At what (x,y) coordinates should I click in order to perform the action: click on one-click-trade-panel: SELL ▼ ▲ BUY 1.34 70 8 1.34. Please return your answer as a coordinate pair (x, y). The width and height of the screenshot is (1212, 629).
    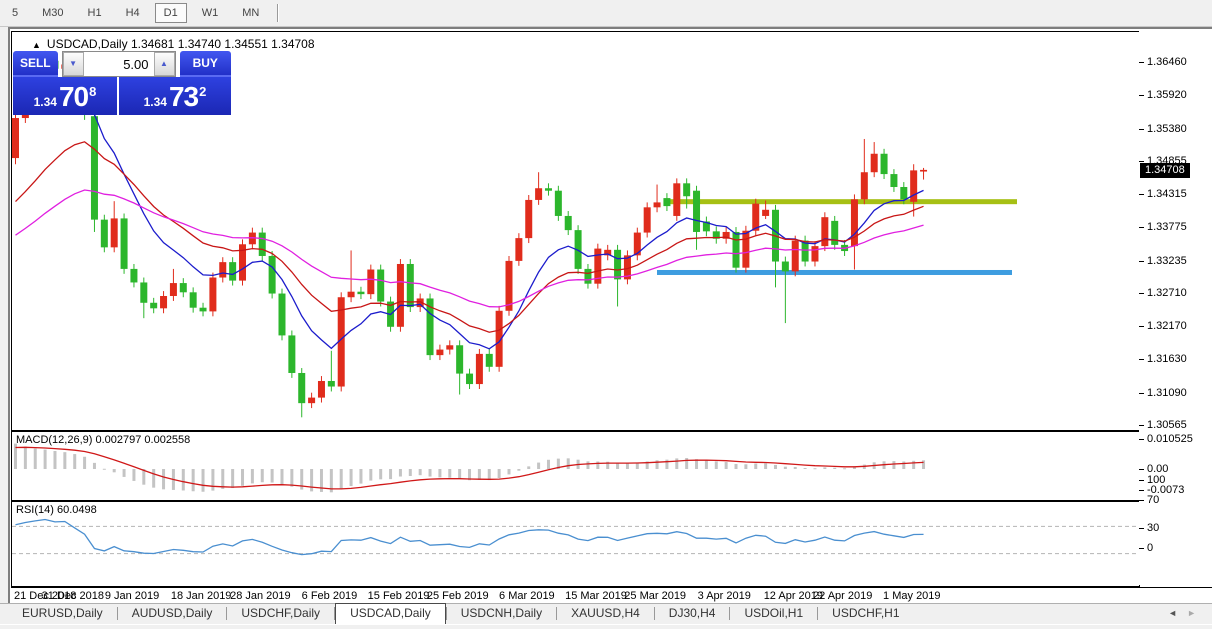
    Looking at the image, I should click on (122, 83).